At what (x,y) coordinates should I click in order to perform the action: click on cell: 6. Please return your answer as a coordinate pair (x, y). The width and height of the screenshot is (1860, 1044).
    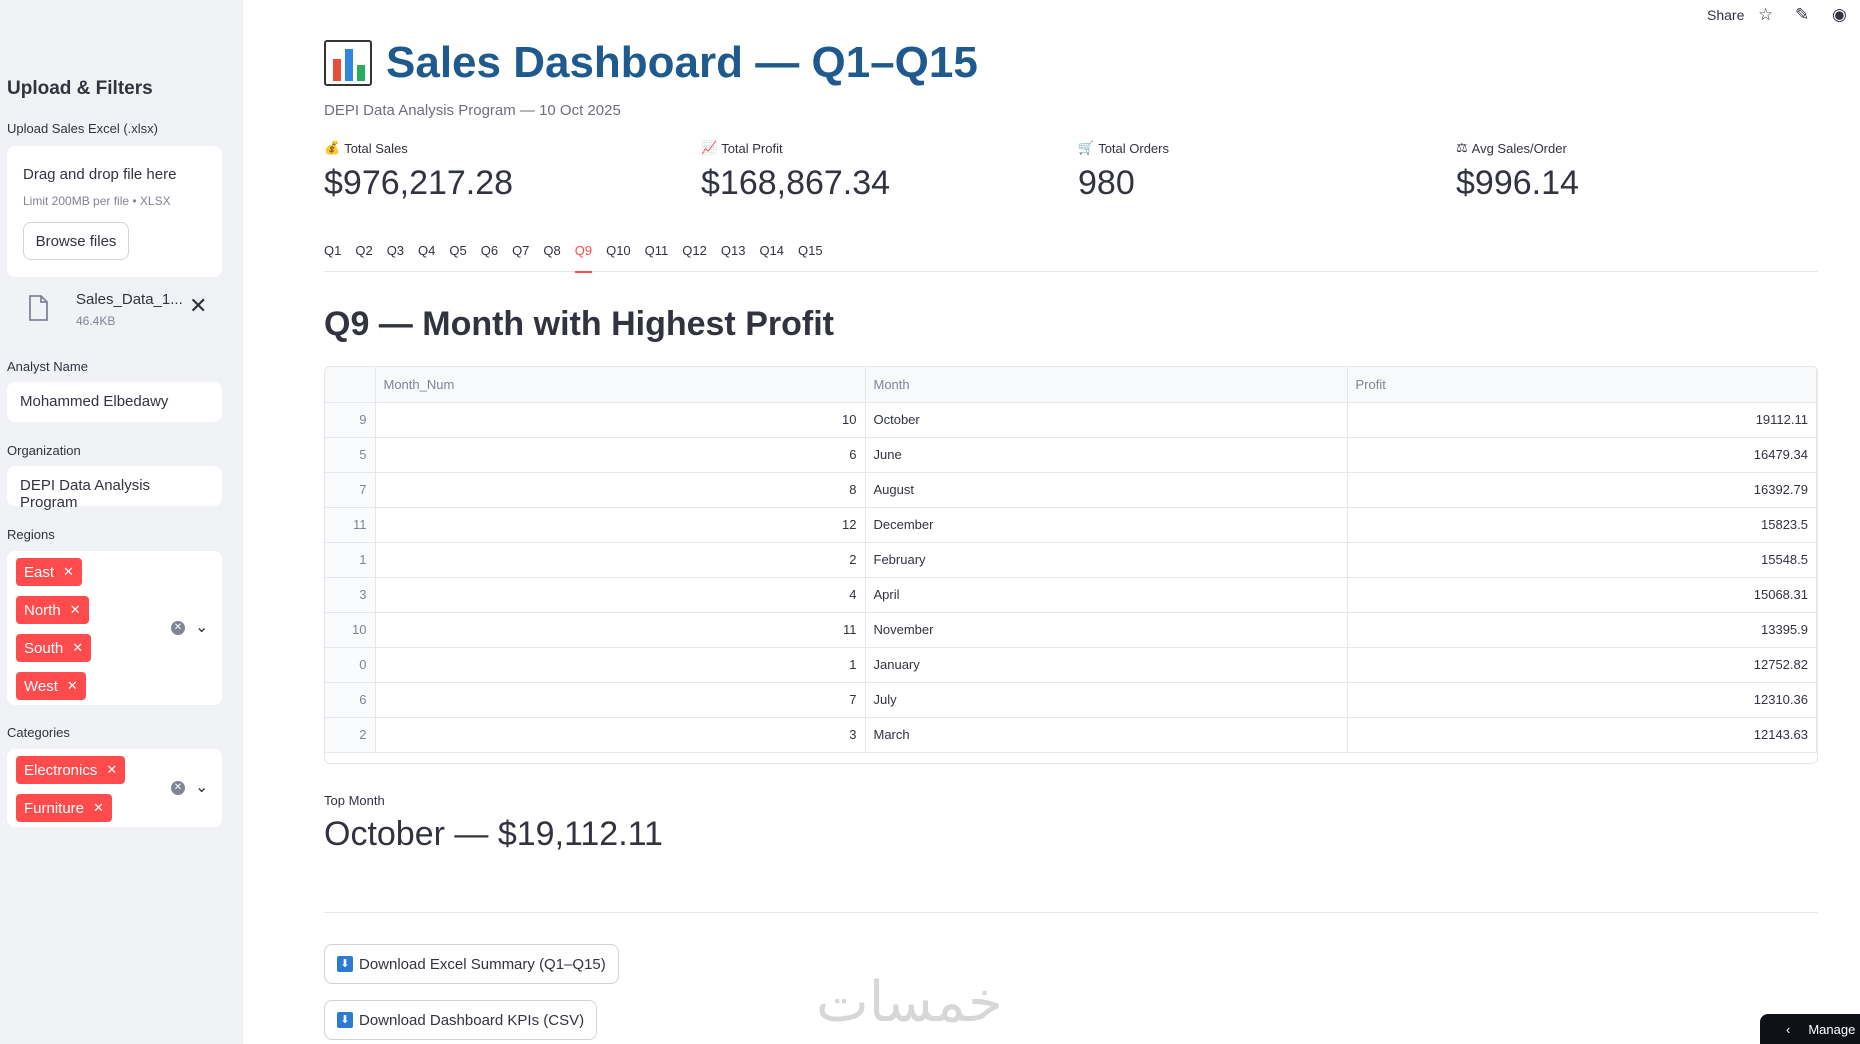
    Looking at the image, I should click on (620, 455).